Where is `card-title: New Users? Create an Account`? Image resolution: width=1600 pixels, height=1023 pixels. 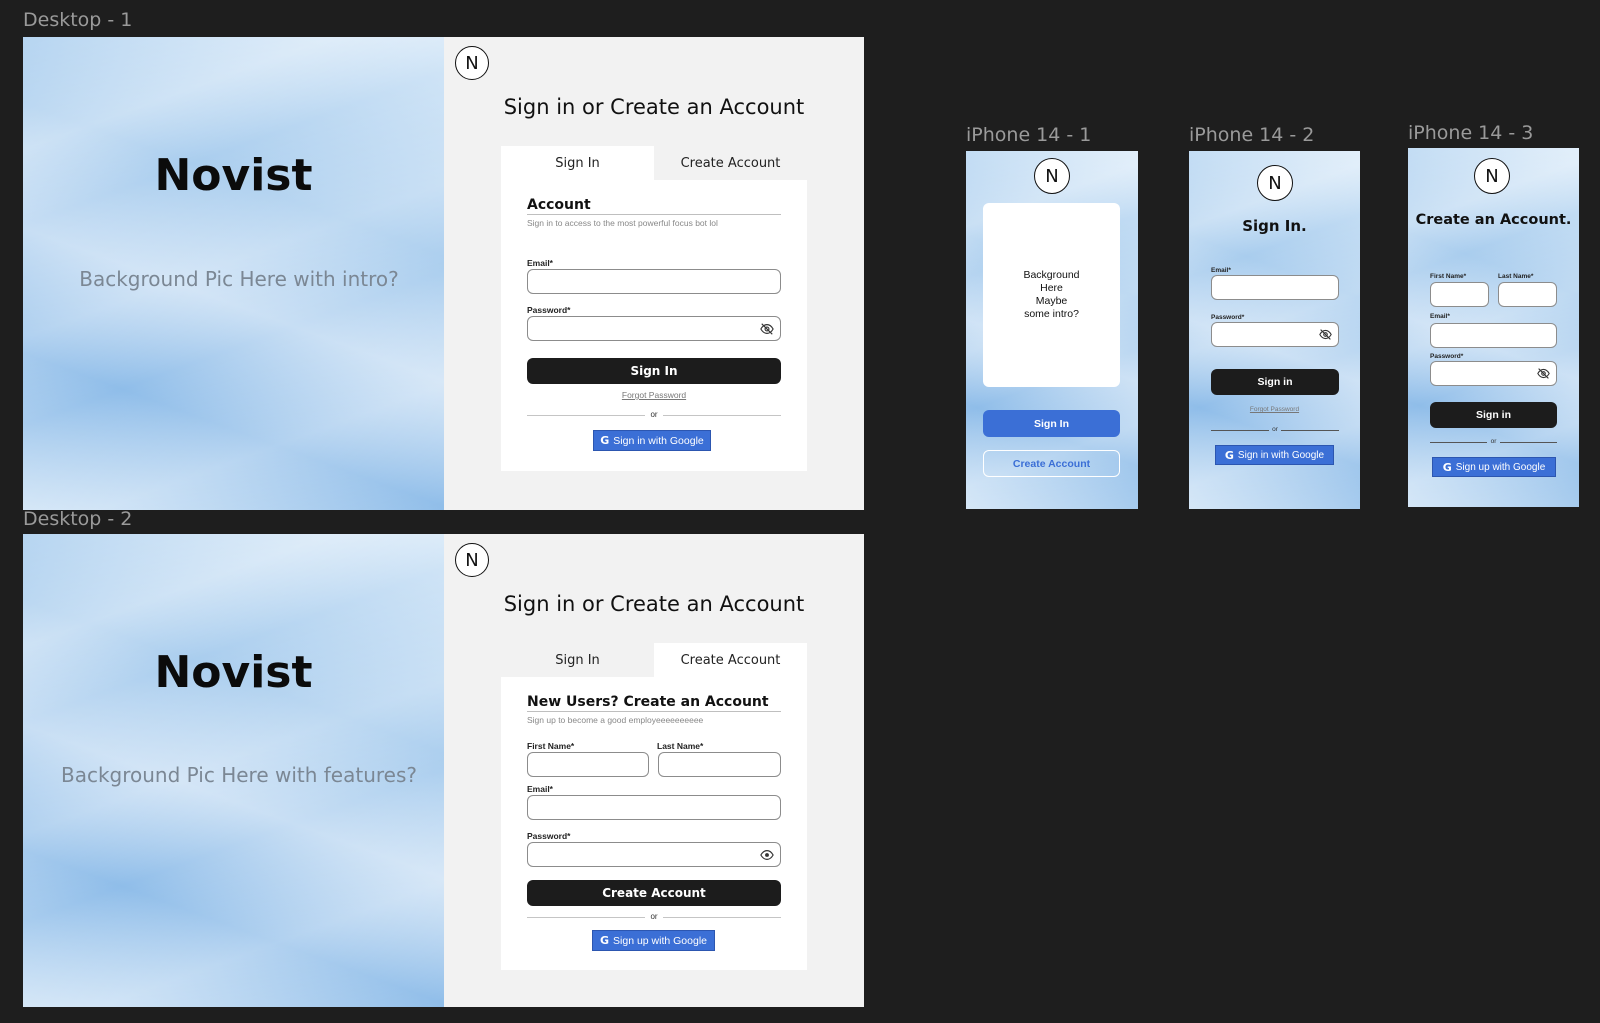
card-title: New Users? Create an Account is located at coordinates (648, 702).